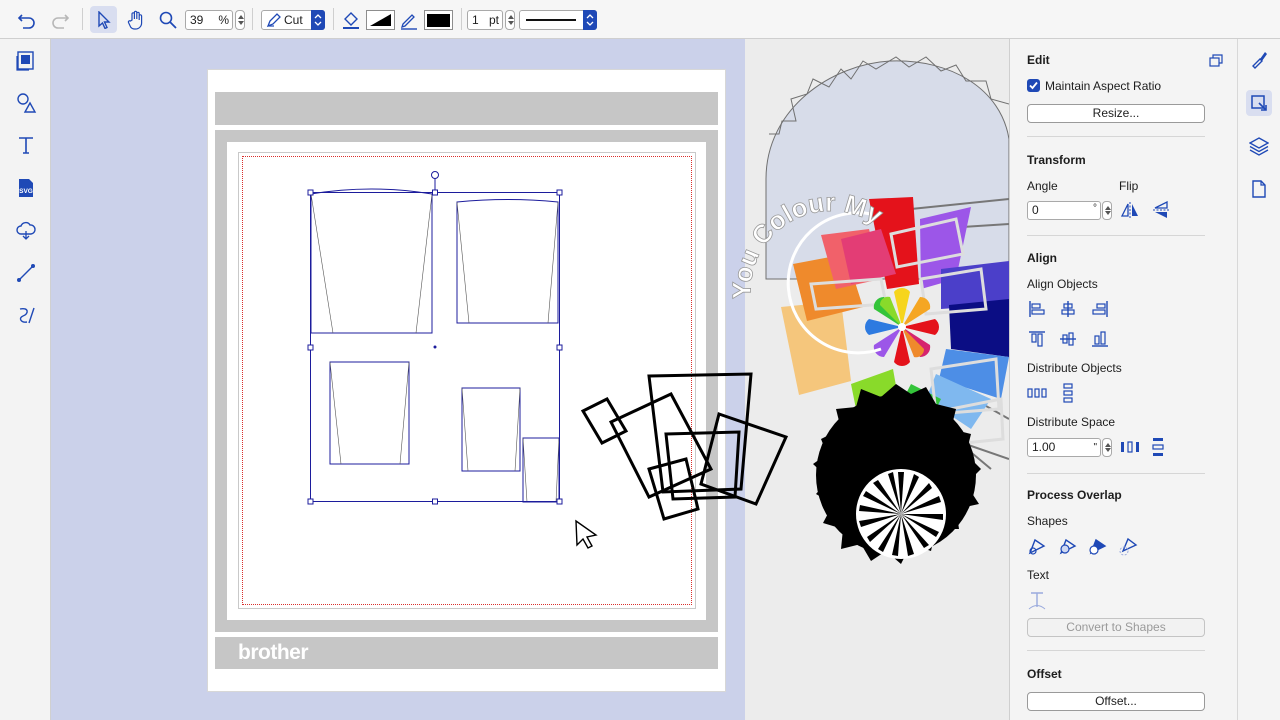  What do you see at coordinates (1129, 186) in the screenshot?
I see `flip-label: Flip` at bounding box center [1129, 186].